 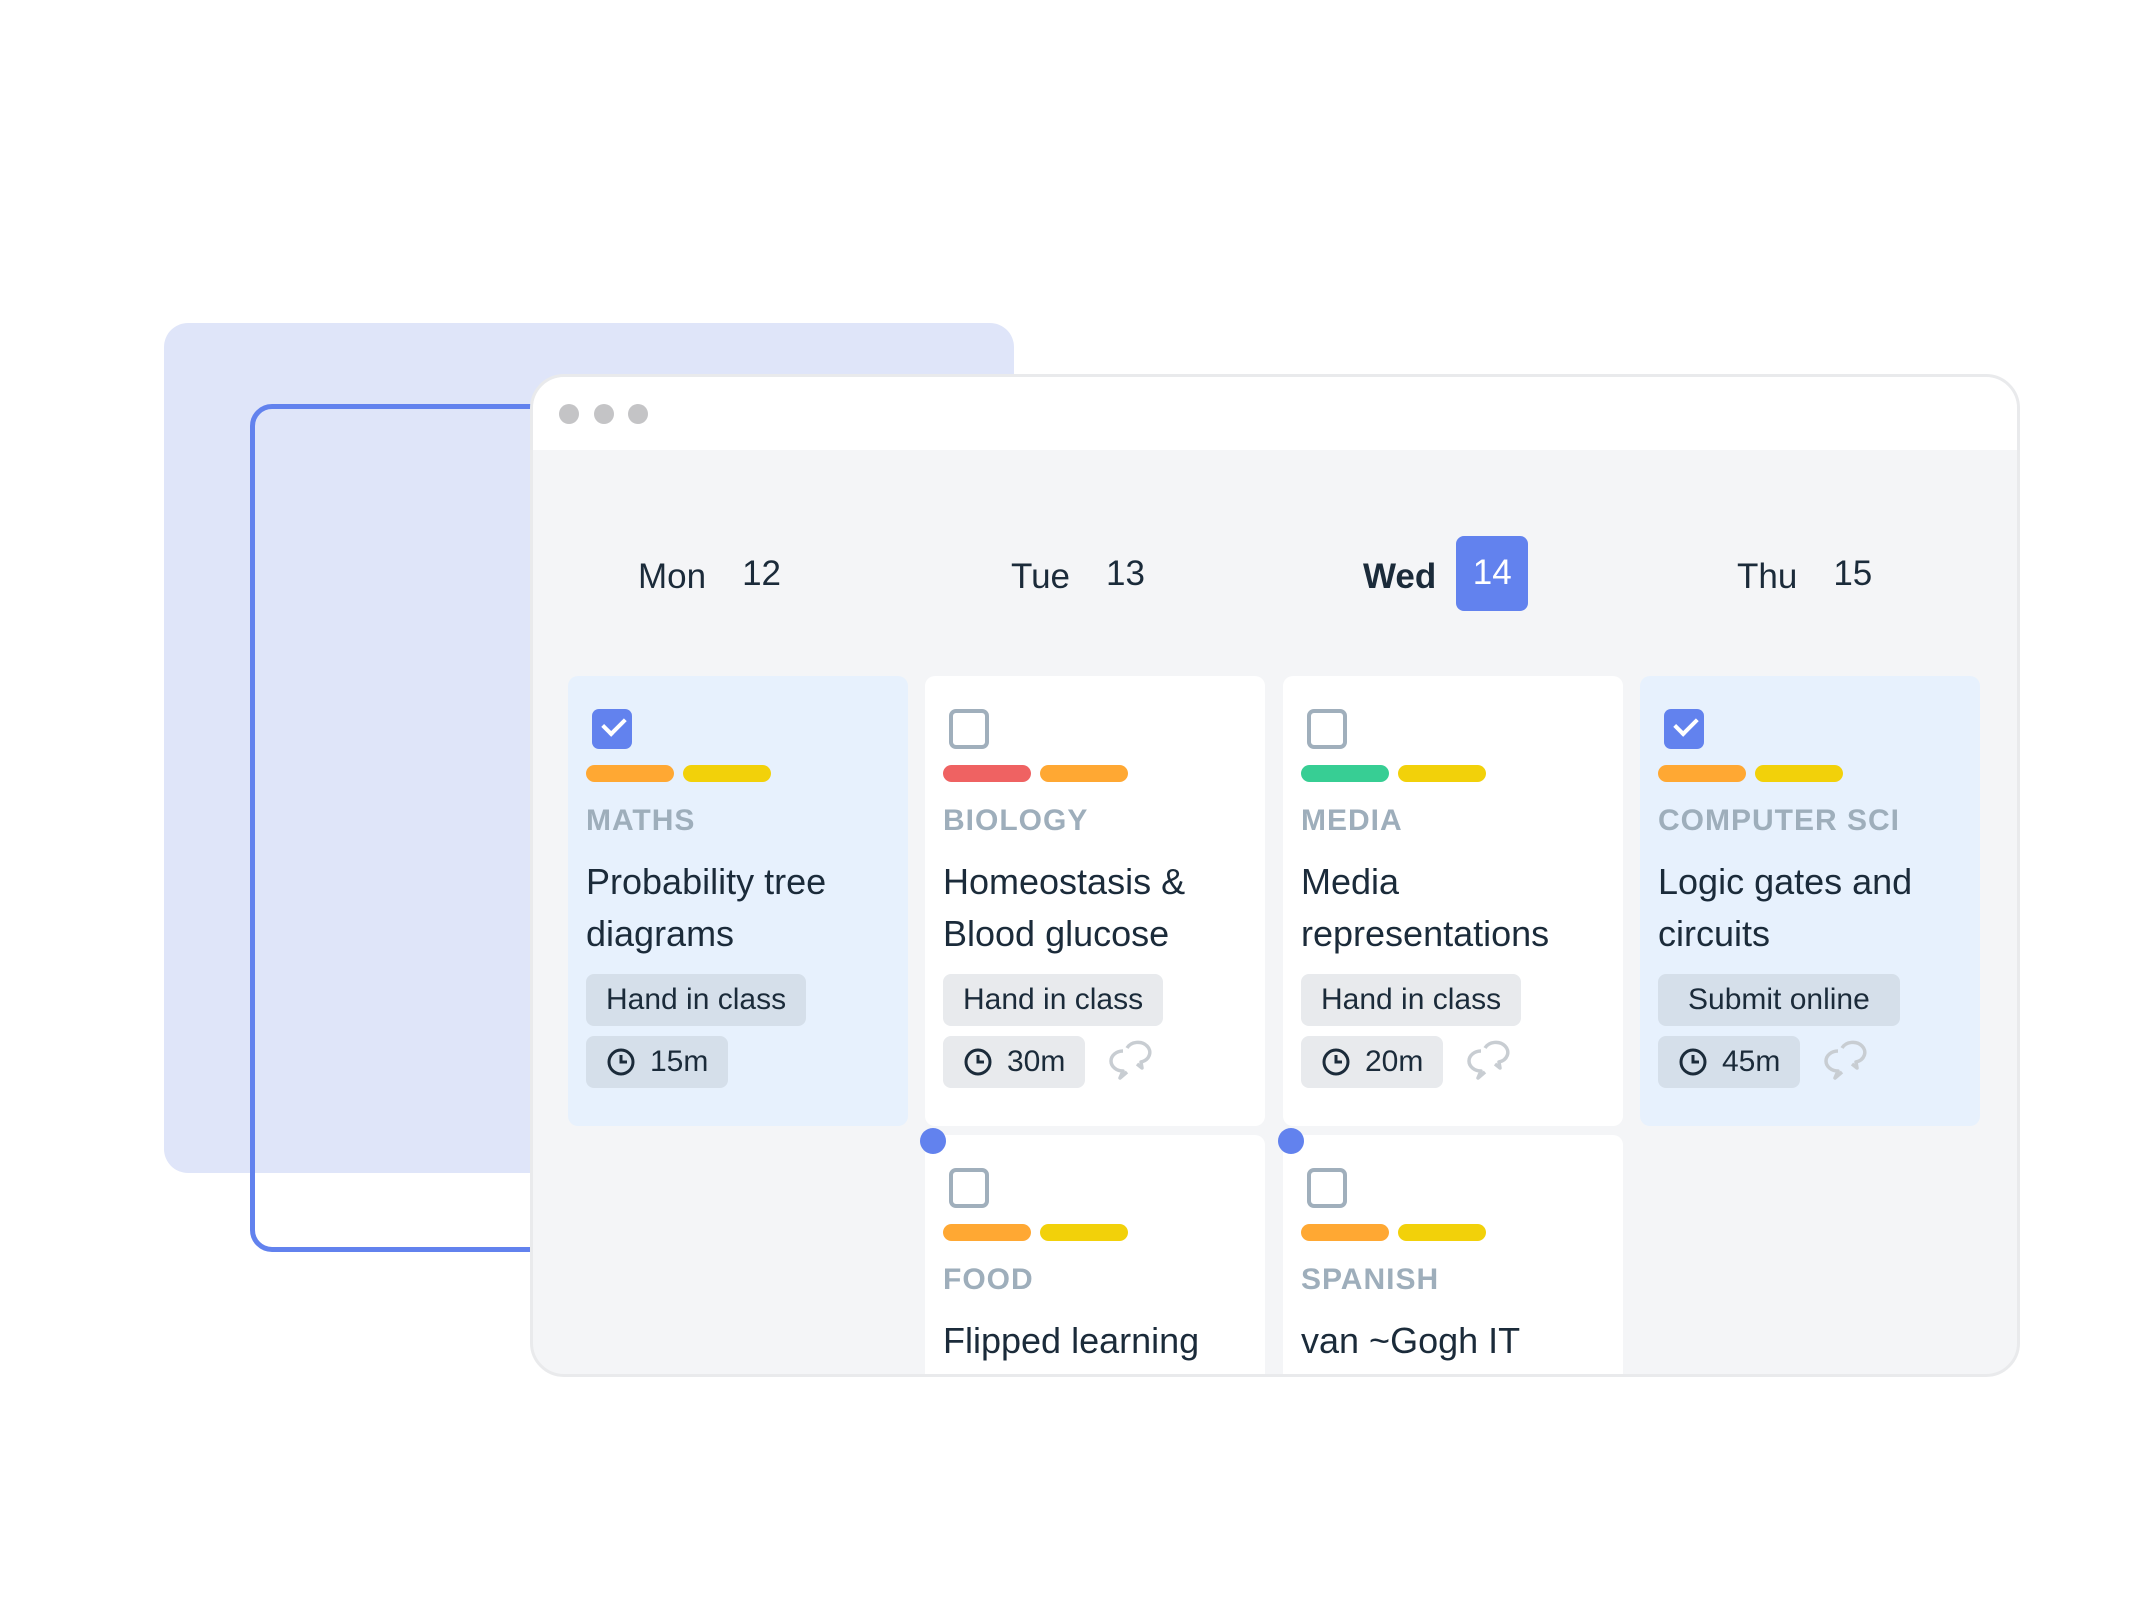 I want to click on duration-badge: 15m, so click(x=657, y=1062).